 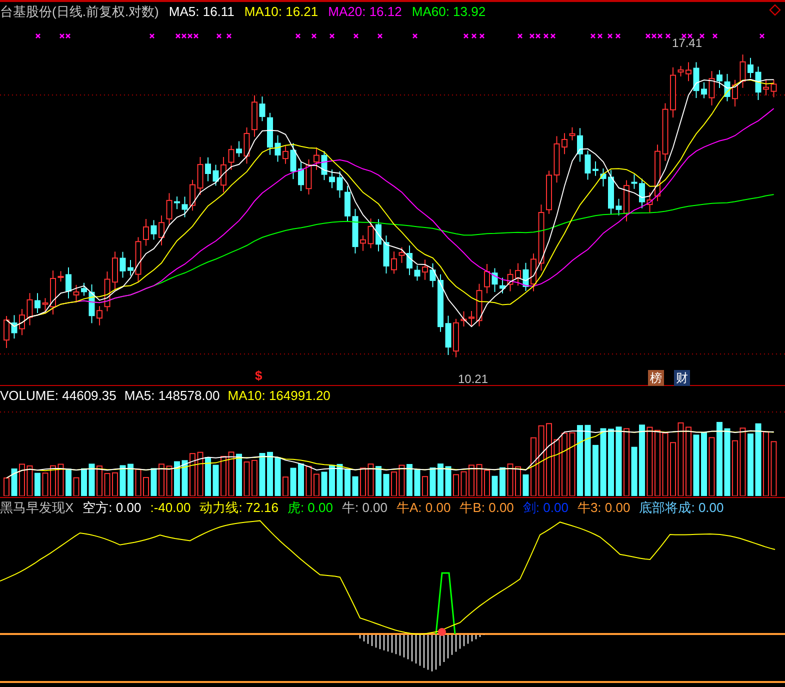 What do you see at coordinates (487, 507) in the screenshot?
I see `legend-value: 牛B: 0.00` at bounding box center [487, 507].